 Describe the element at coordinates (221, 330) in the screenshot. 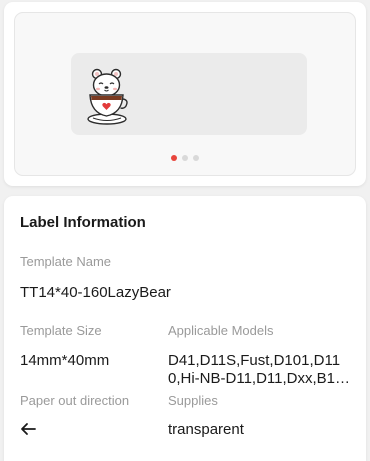

I see `applicable-models-label: Applicable Models` at that location.